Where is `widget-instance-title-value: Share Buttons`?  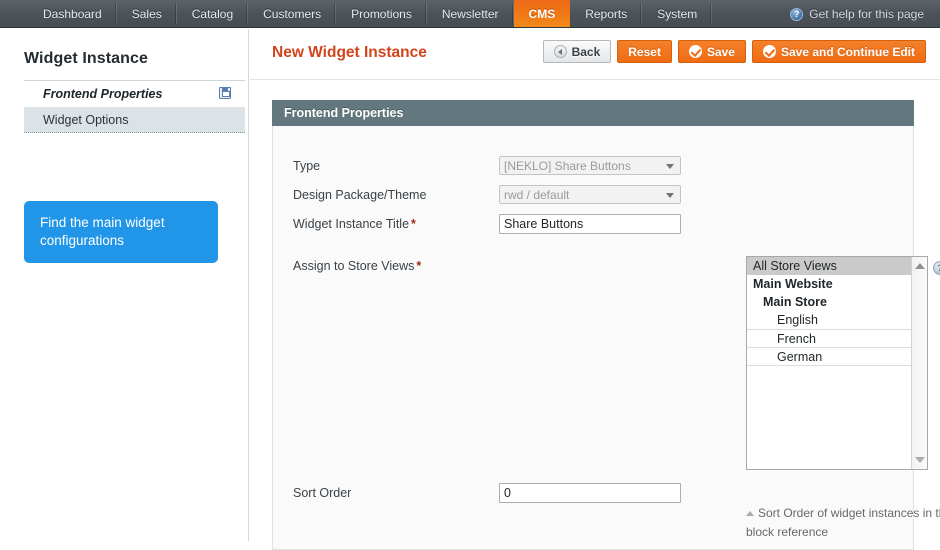 widget-instance-title-value: Share Buttons is located at coordinates (544, 224).